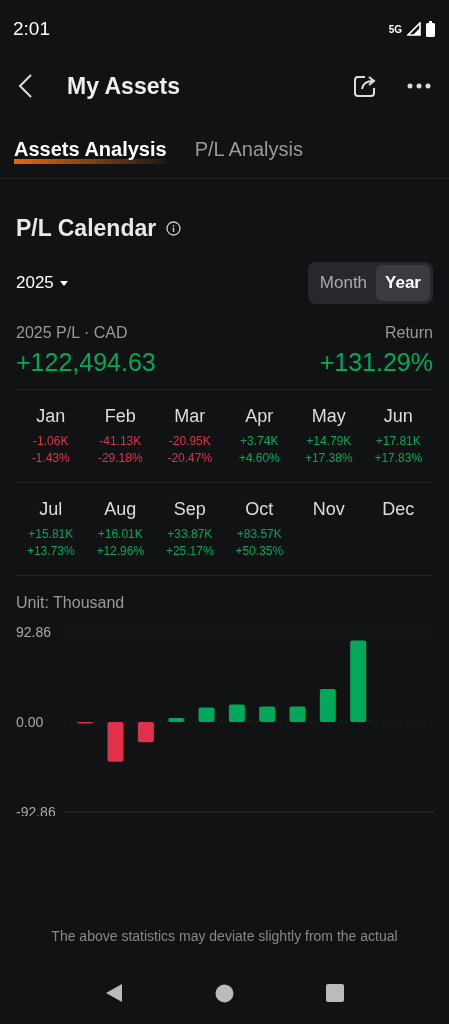 The image size is (449, 1024). Describe the element at coordinates (51, 441) in the screenshot. I see `month-pl: -1.06K` at that location.